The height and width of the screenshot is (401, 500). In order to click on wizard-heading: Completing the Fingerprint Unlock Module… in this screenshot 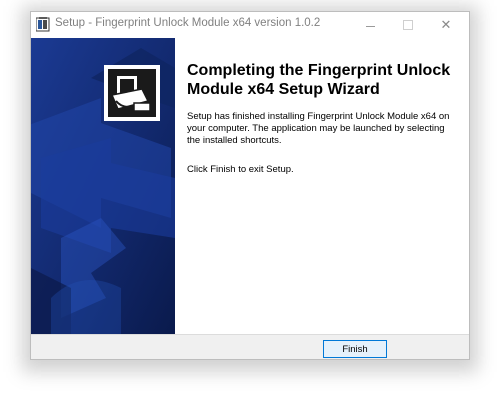, I will do `click(319, 80)`.